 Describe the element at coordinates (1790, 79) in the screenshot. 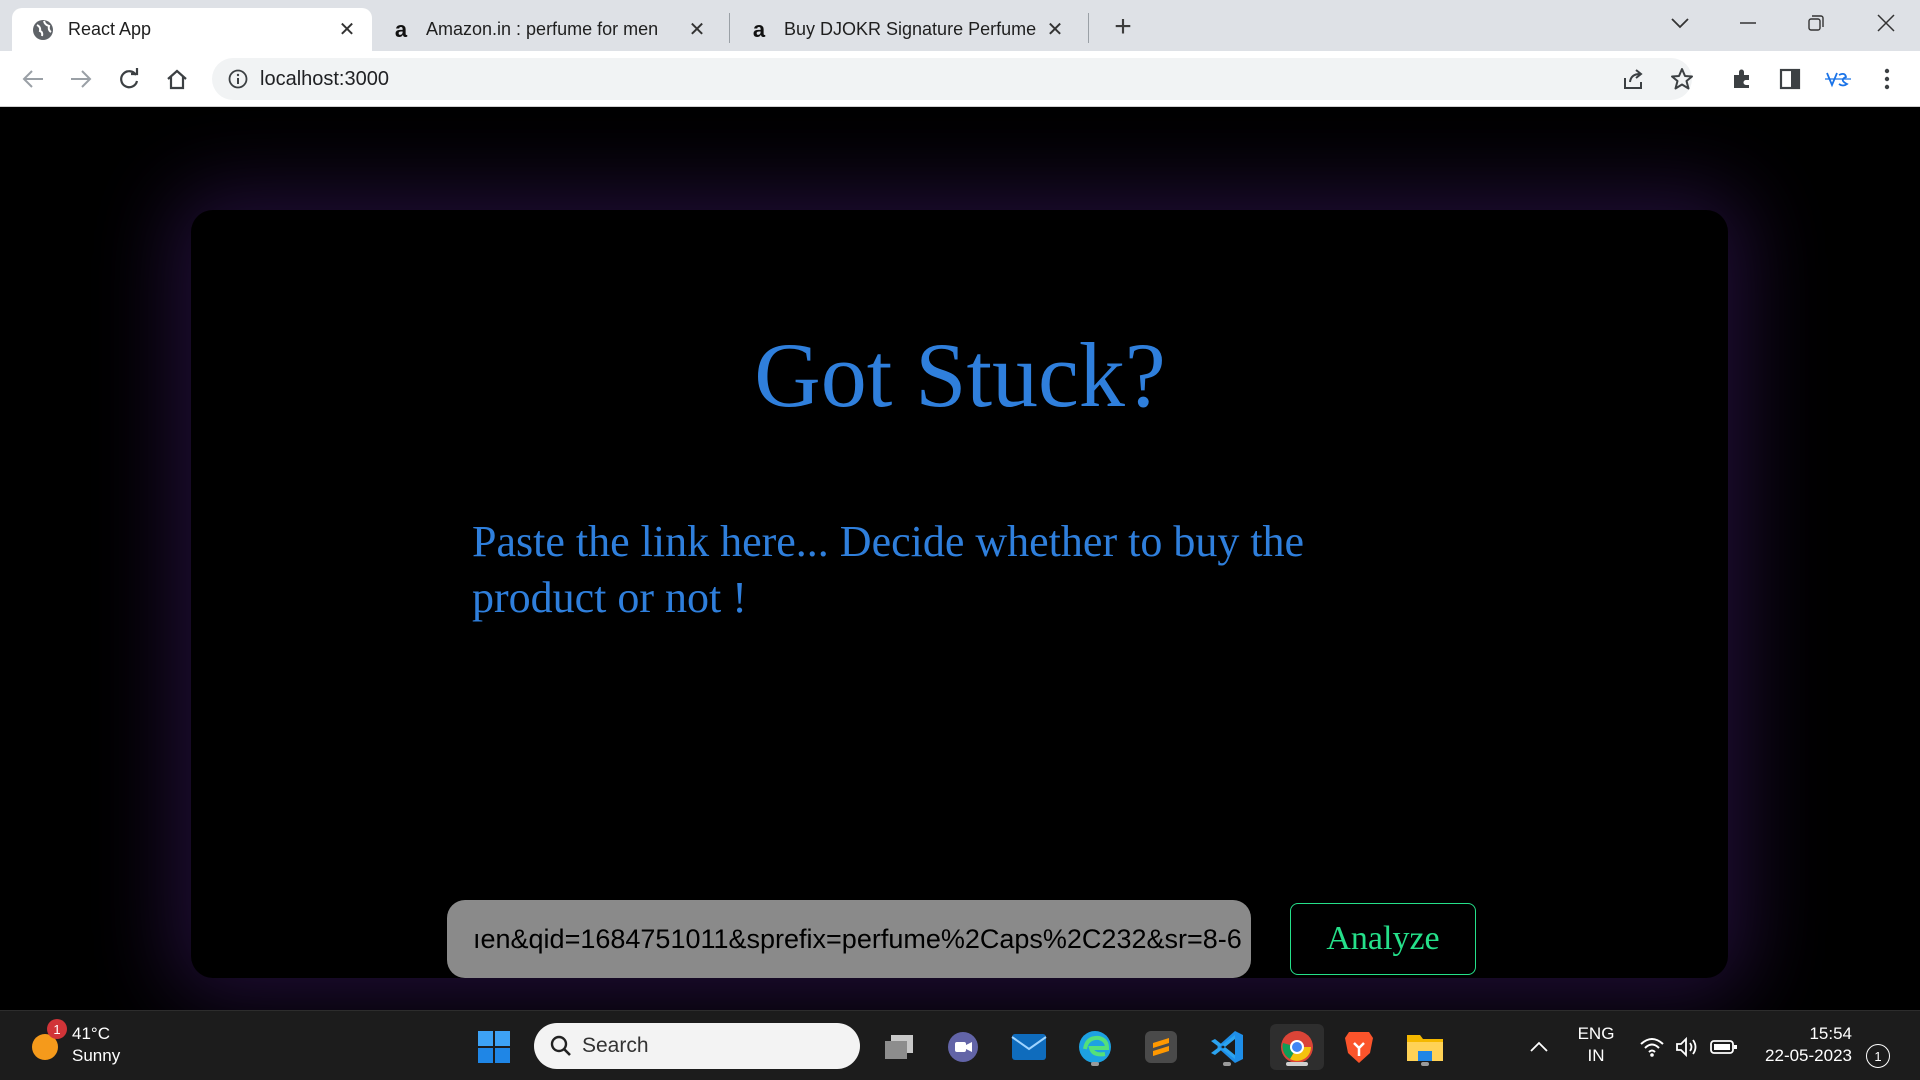

I see `side-panel-icon` at that location.